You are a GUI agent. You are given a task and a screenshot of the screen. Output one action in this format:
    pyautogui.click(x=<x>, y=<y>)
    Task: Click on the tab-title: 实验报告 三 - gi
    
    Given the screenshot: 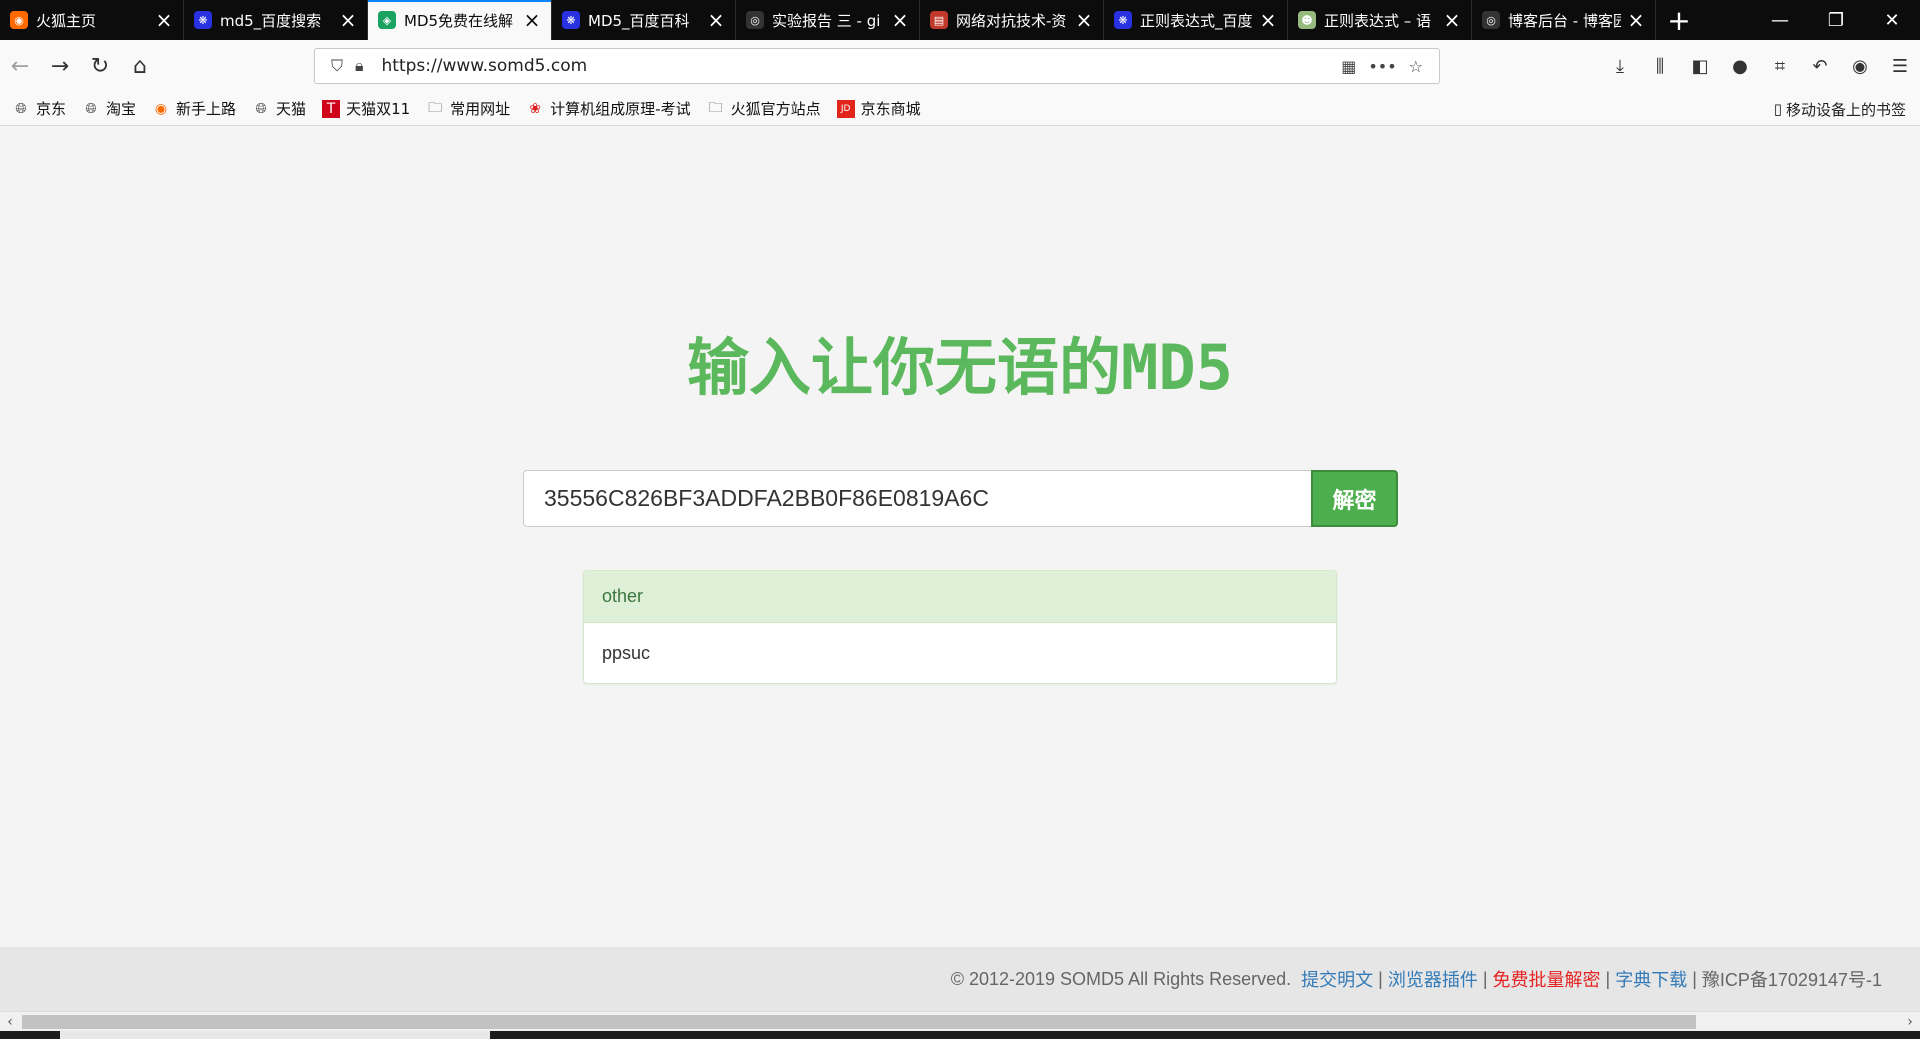 What is the action you would take?
    pyautogui.click(x=826, y=20)
    